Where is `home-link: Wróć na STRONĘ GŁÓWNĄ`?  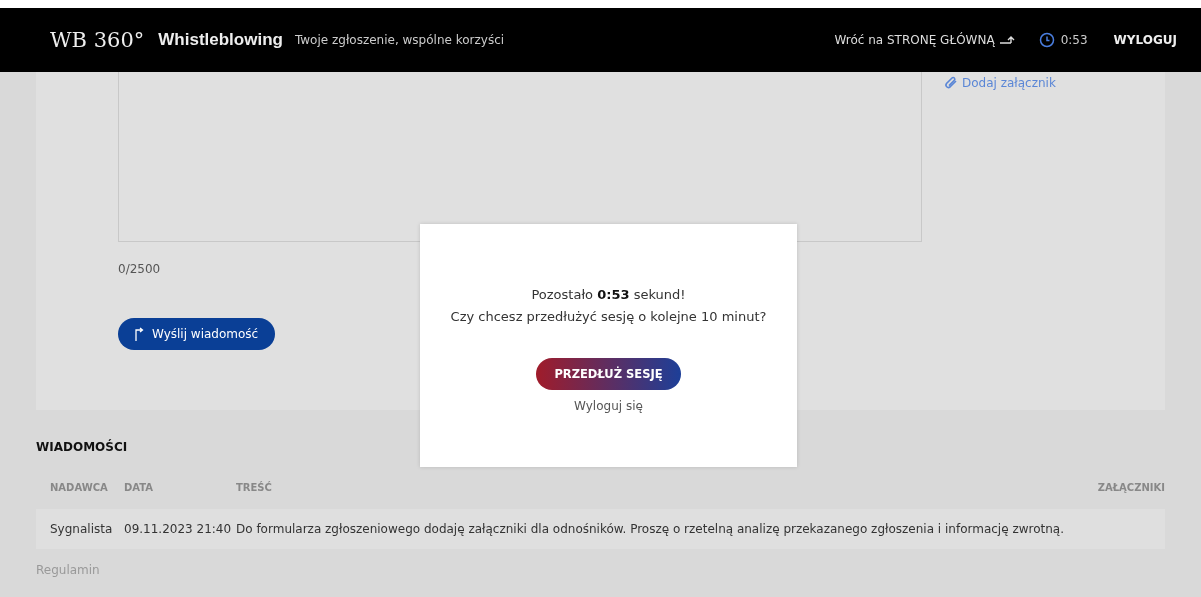
home-link: Wróć na STRONĘ GŁÓWNĄ is located at coordinates (925, 40).